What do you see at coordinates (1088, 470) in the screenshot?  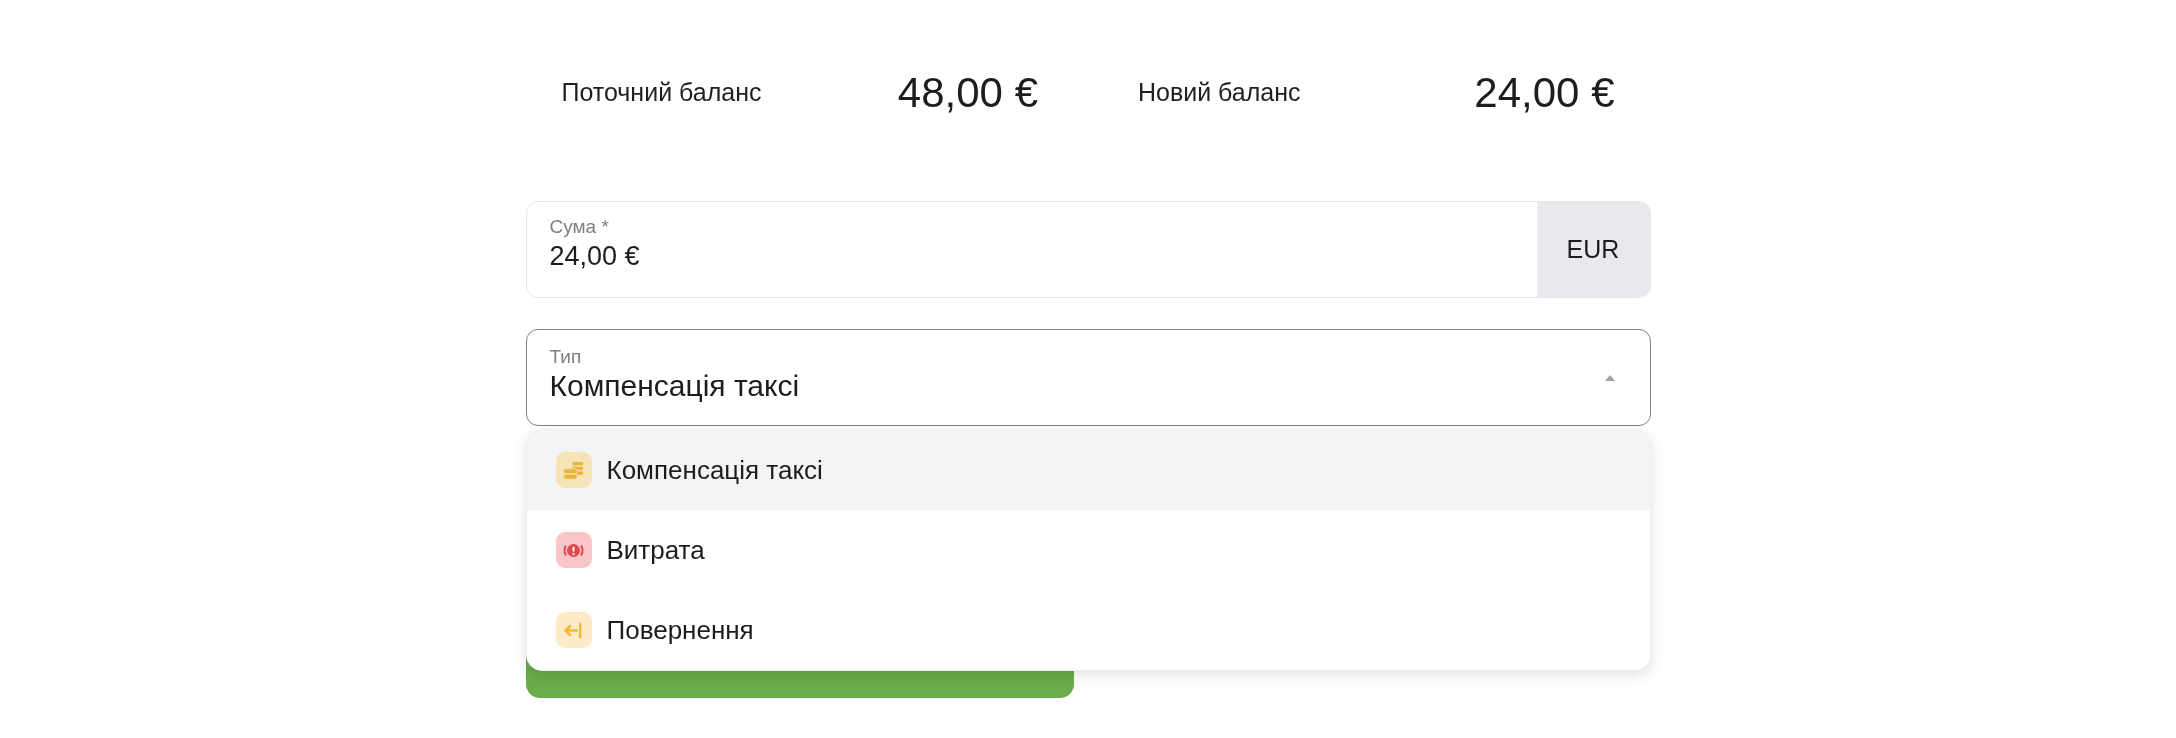 I see `menu-option: Компенсація таксі` at bounding box center [1088, 470].